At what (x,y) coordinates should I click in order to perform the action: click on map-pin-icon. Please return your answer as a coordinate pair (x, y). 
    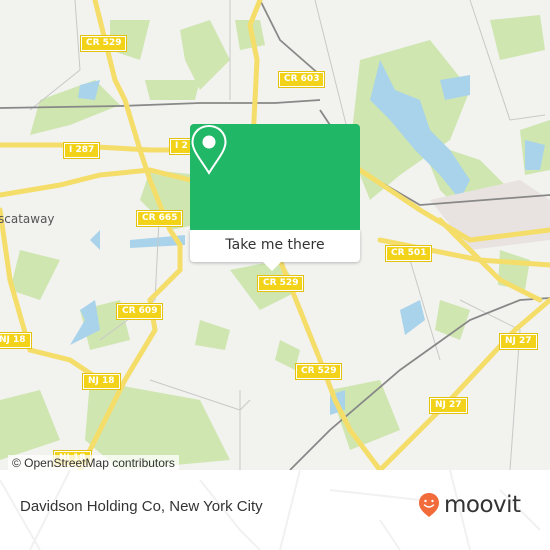
    Looking at the image, I should click on (209, 149).